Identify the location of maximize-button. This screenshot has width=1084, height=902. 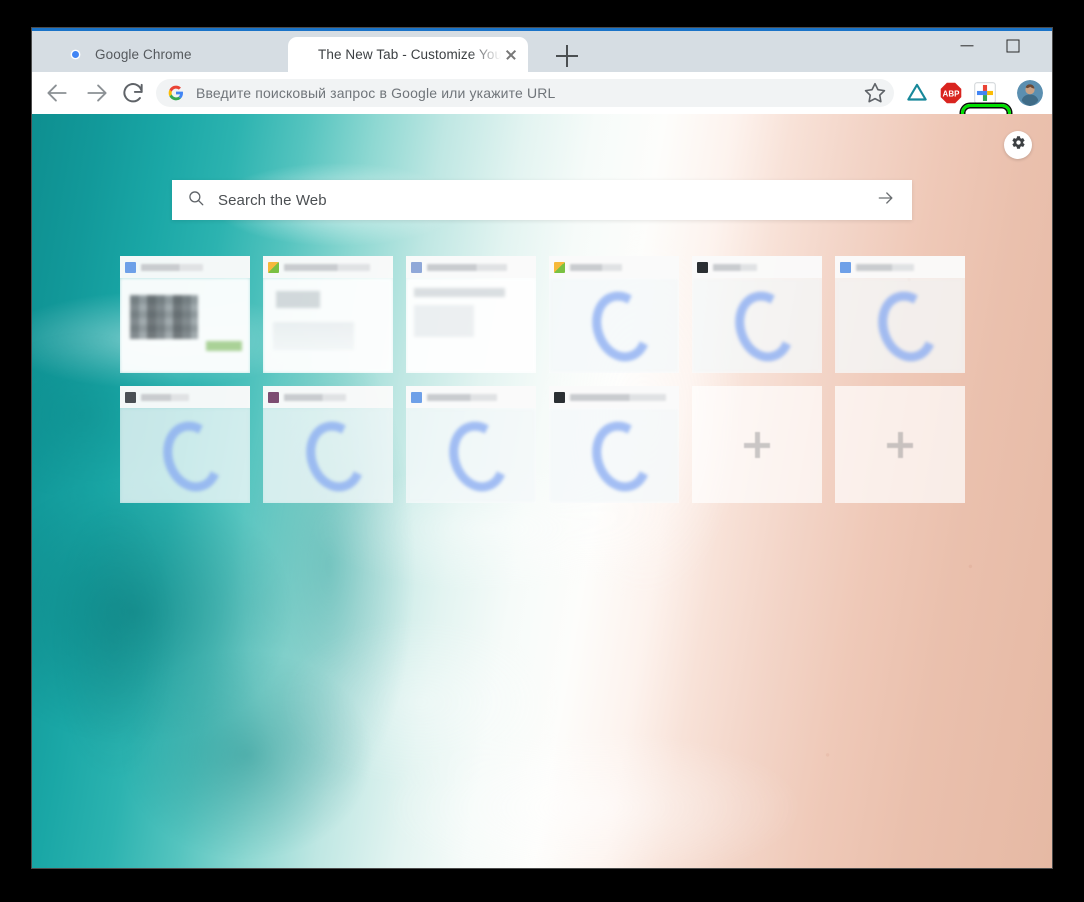
(1013, 46).